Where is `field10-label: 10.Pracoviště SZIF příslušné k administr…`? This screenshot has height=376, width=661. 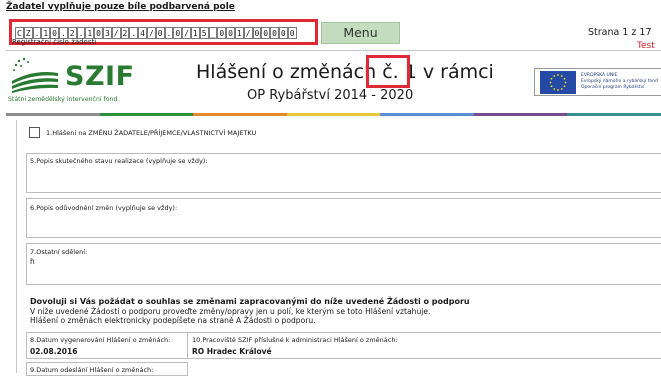
field10-label: 10.Pracoviště SZIF příslušné k administr… is located at coordinates (295, 340).